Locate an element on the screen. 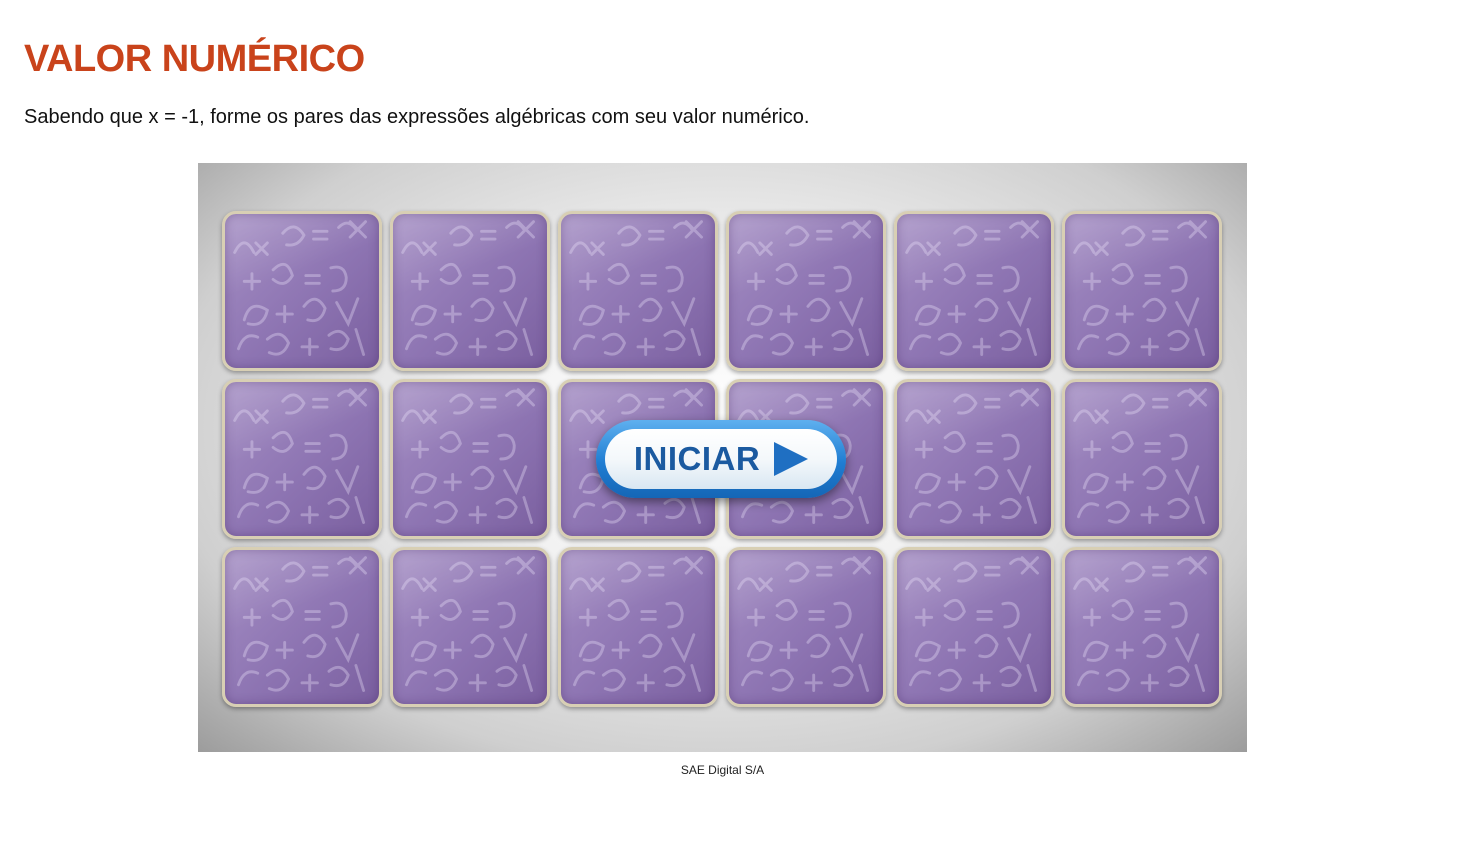 Image resolution: width=1460 pixels, height=850 pixels. page-title: VALOR NUMÉRICO is located at coordinates (194, 59).